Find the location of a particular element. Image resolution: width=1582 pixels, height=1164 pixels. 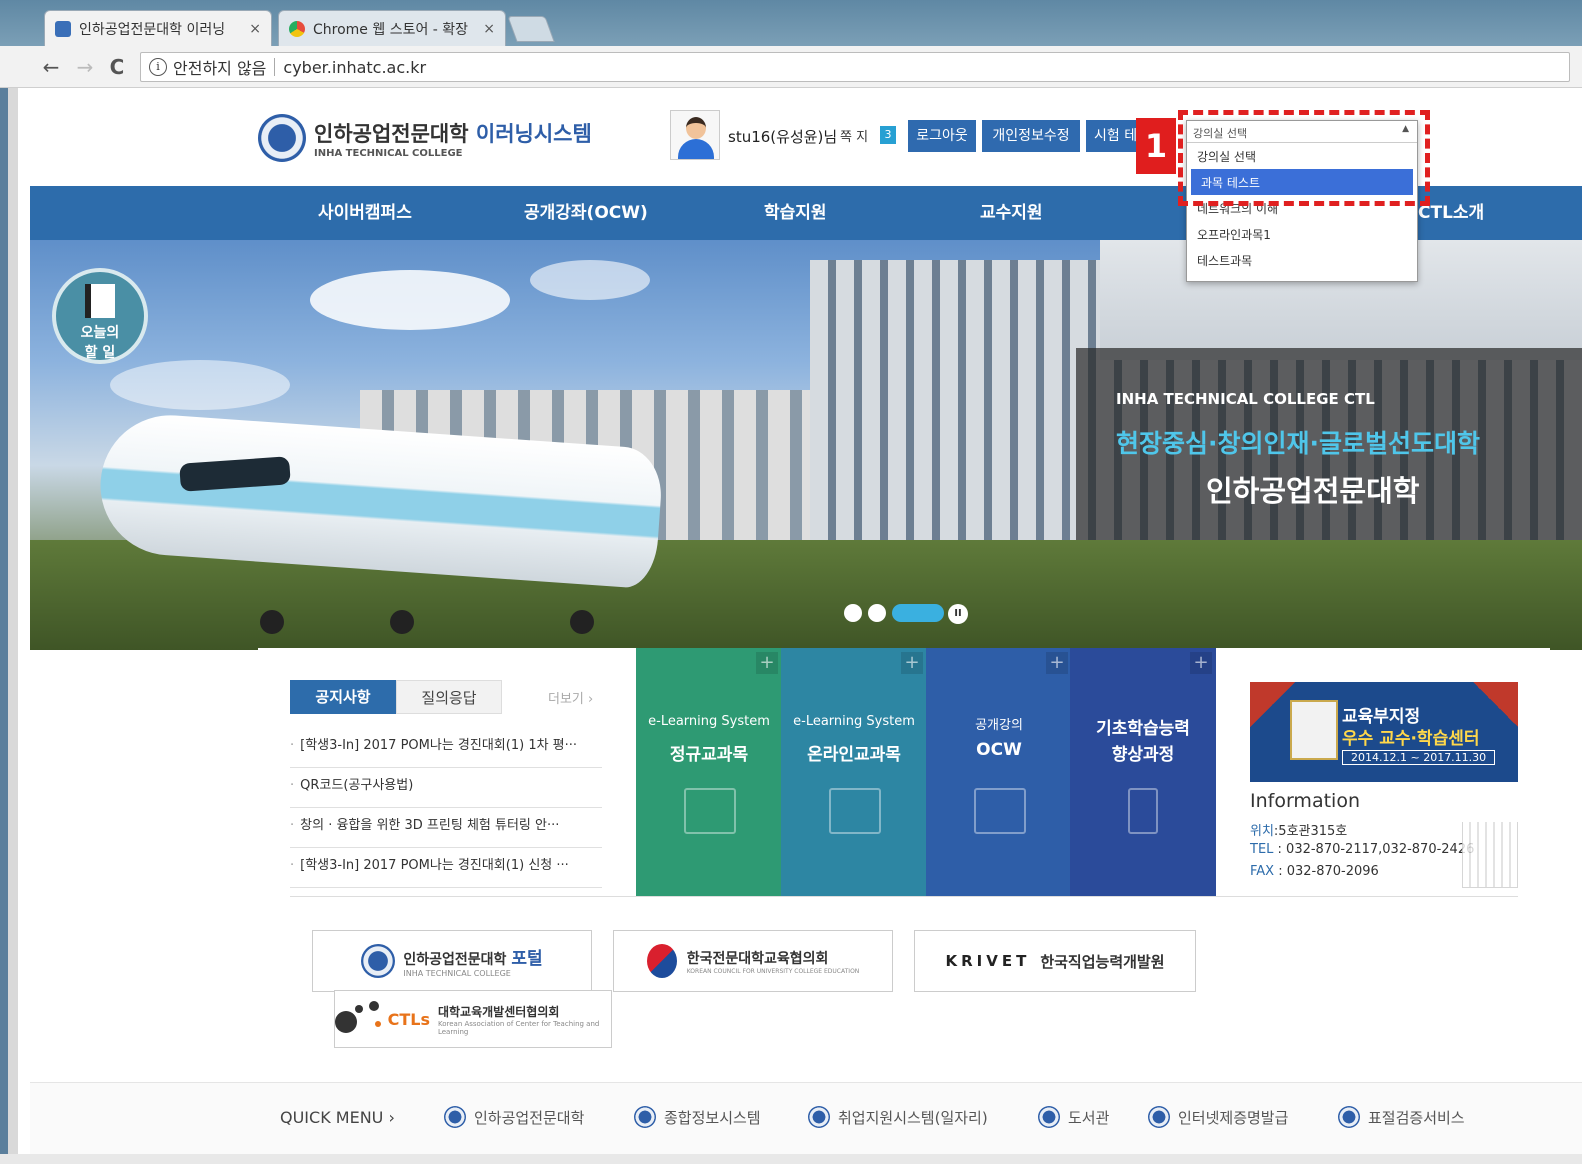

message-count-badge: 3 is located at coordinates (888, 135).